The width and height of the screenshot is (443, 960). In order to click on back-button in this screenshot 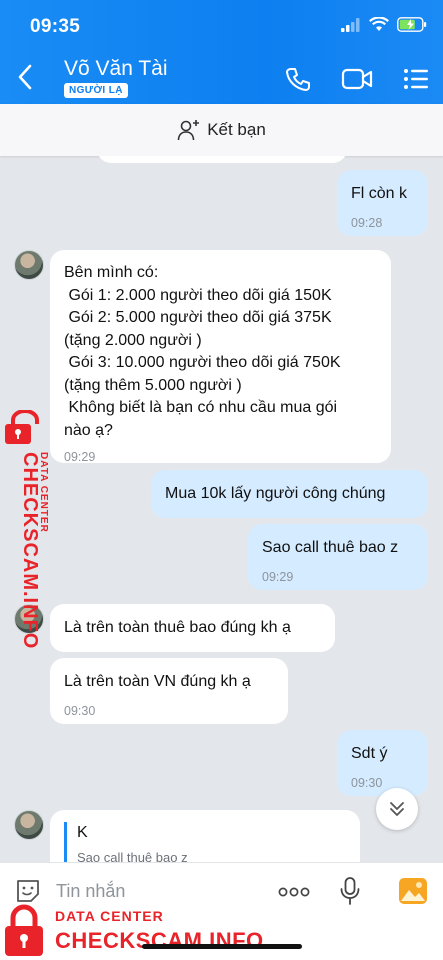, I will do `click(25, 77)`.